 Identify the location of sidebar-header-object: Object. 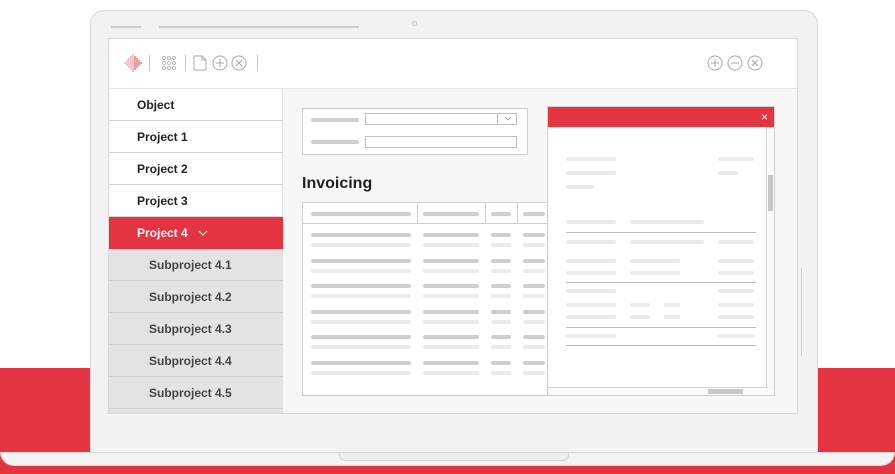
(196, 105).